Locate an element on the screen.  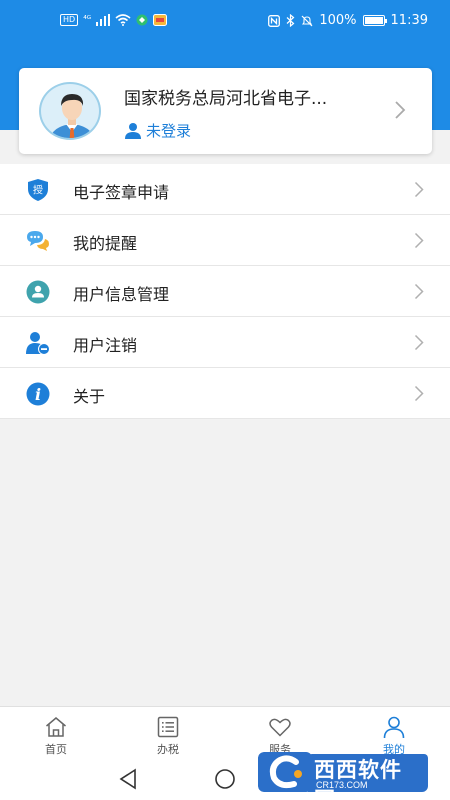
reminder-chat-icon is located at coordinates (38, 241).